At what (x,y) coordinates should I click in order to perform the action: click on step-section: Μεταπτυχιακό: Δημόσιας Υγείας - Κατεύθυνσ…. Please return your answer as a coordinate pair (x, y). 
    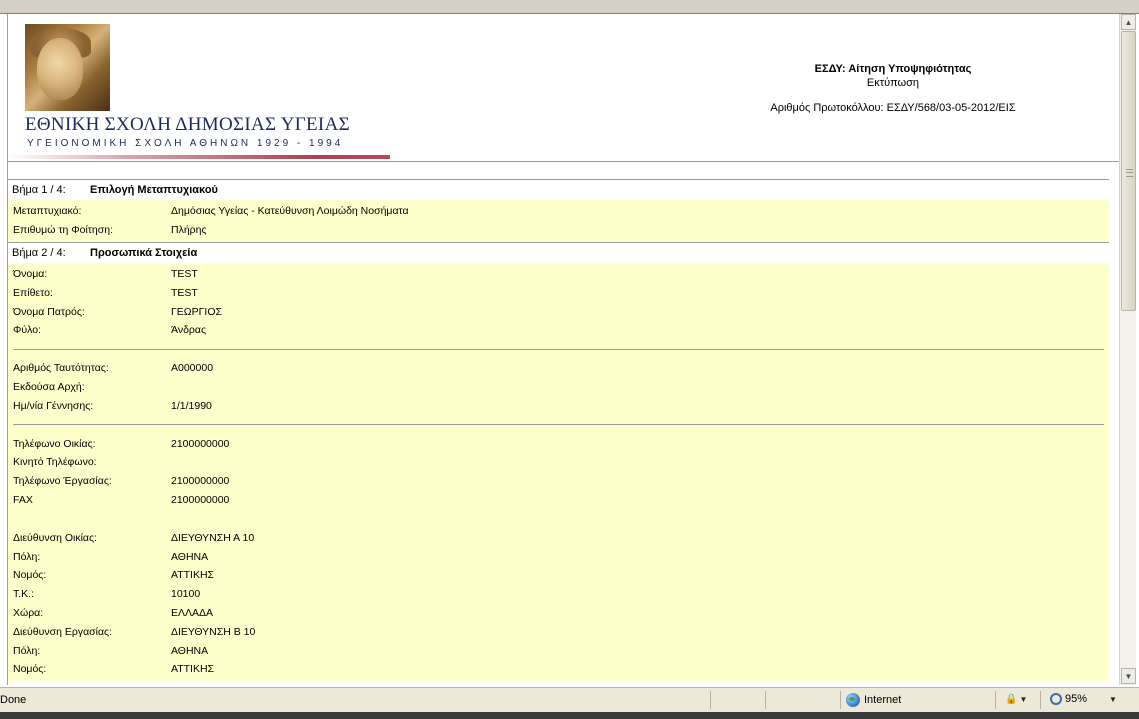
    Looking at the image, I should click on (558, 221).